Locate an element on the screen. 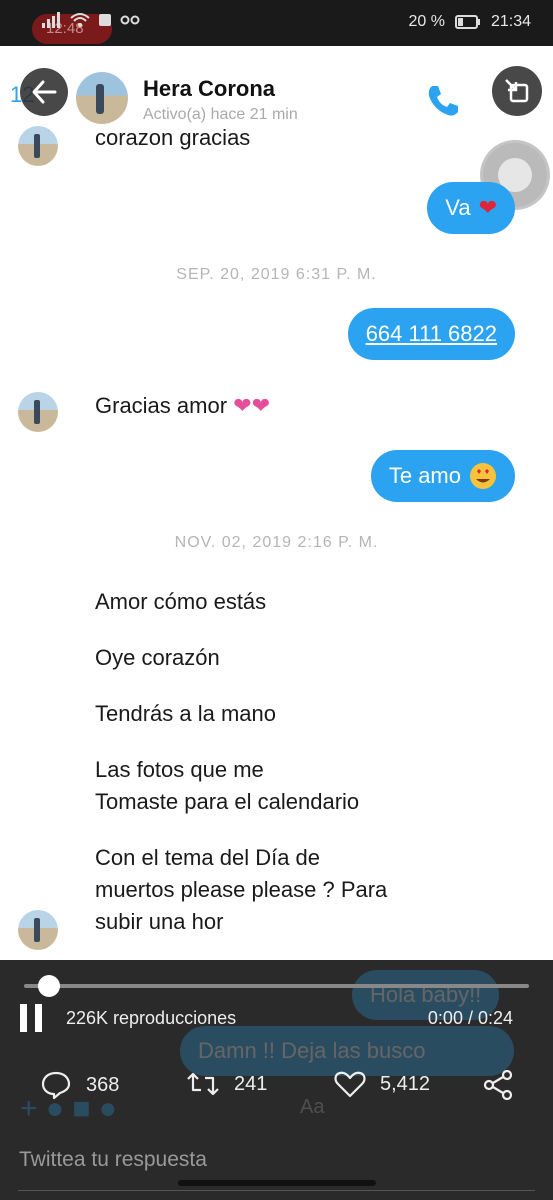  message-line: Tomaste para el calendario is located at coordinates (227, 801).